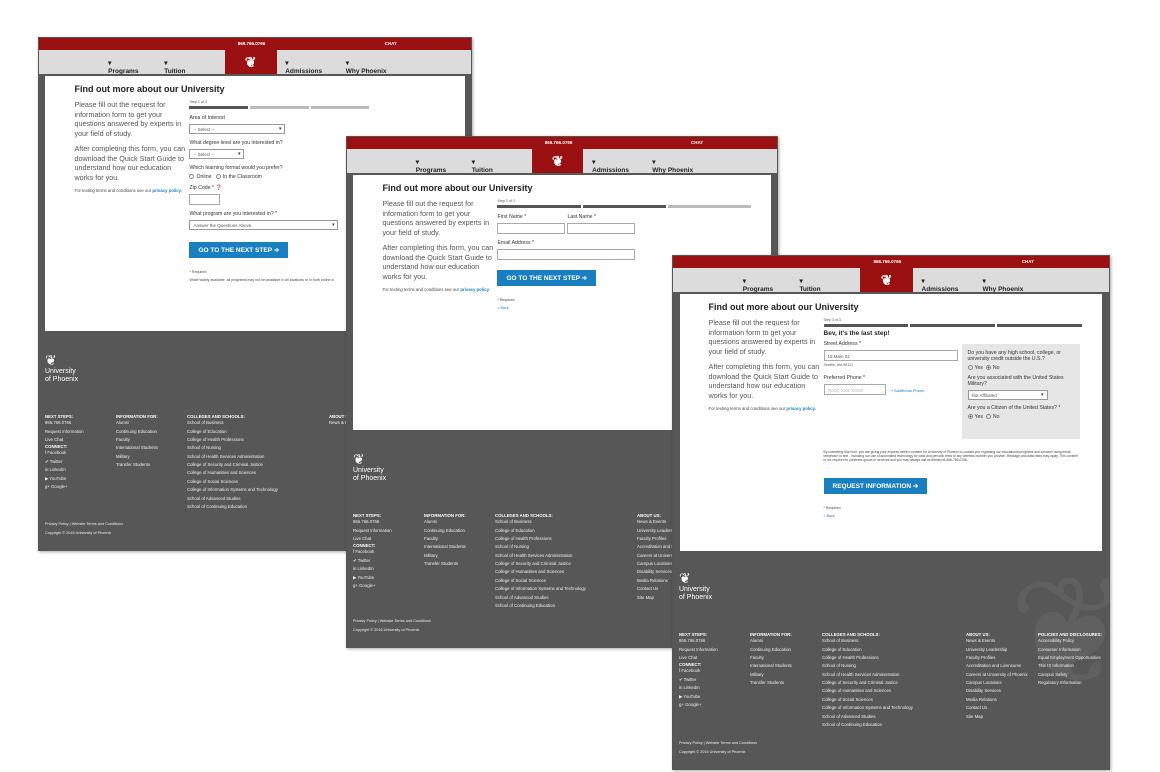 The height and width of the screenshot is (772, 1160). Describe the element at coordinates (167, 190) in the screenshot. I see `privacy-link: privacy policy.` at that location.